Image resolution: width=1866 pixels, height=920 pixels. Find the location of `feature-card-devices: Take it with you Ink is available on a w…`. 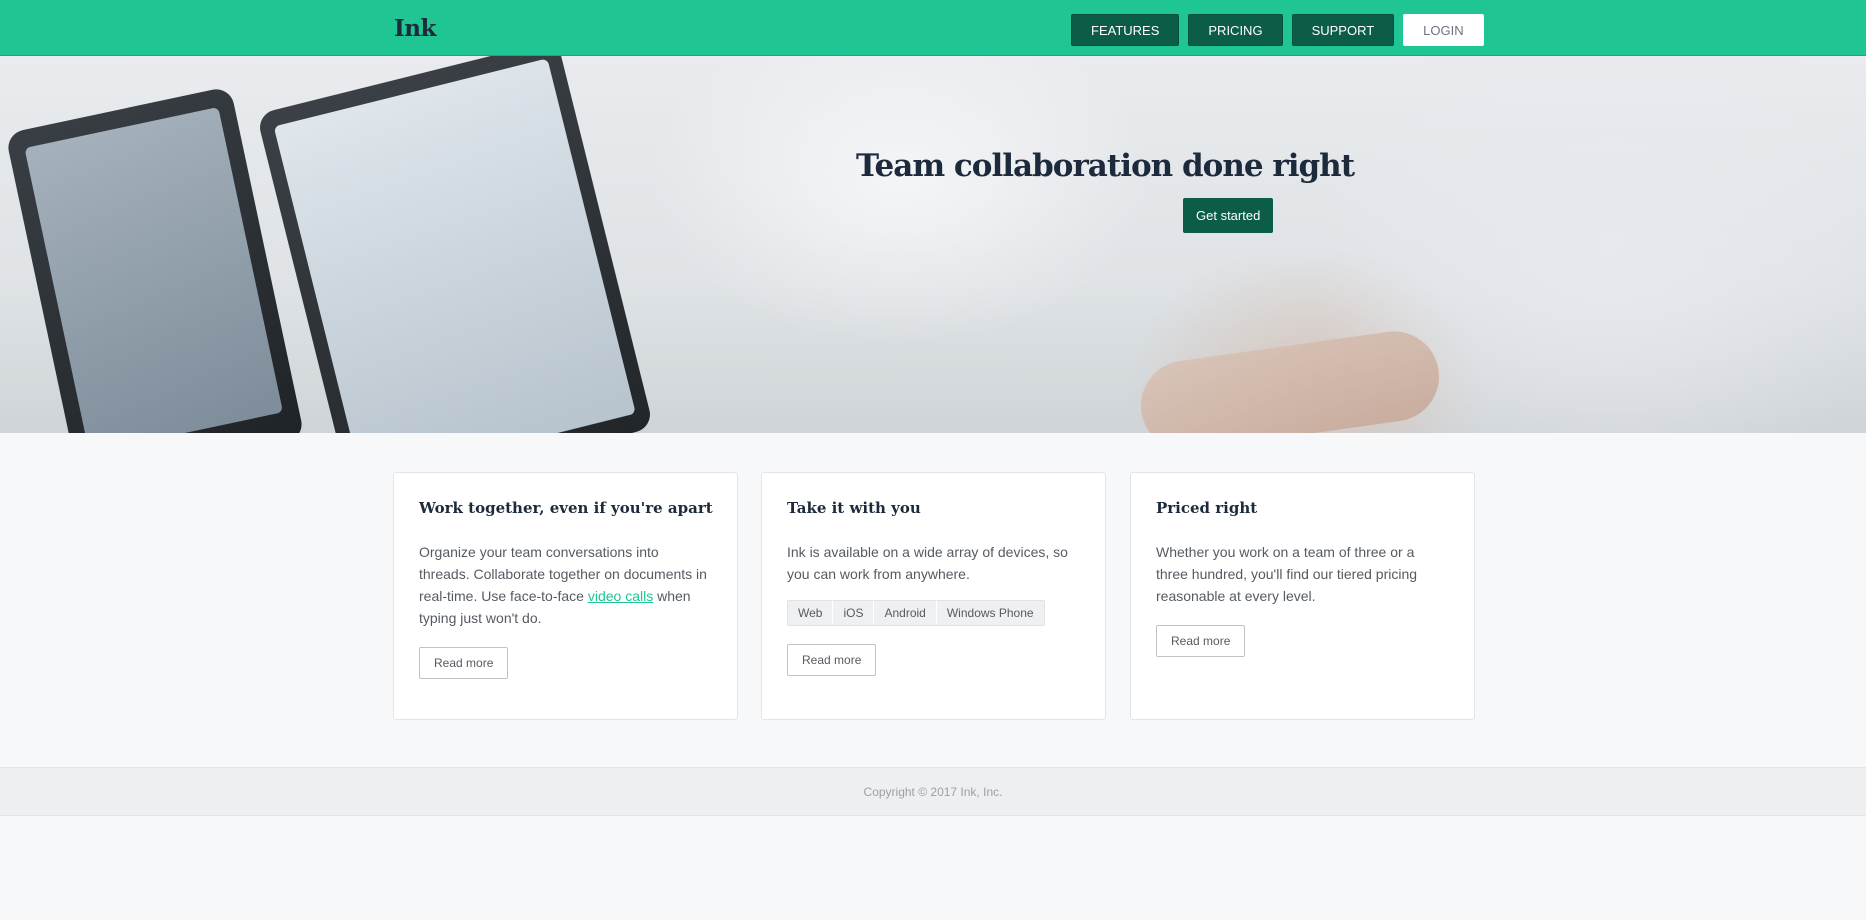

feature-card-devices: Take it with you Ink is available on a w… is located at coordinates (933, 596).